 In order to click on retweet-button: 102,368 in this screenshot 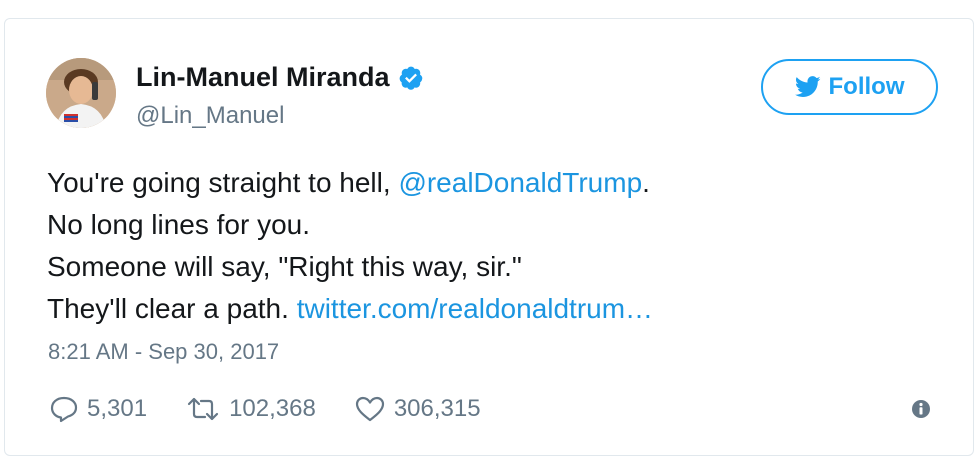, I will do `click(250, 409)`.